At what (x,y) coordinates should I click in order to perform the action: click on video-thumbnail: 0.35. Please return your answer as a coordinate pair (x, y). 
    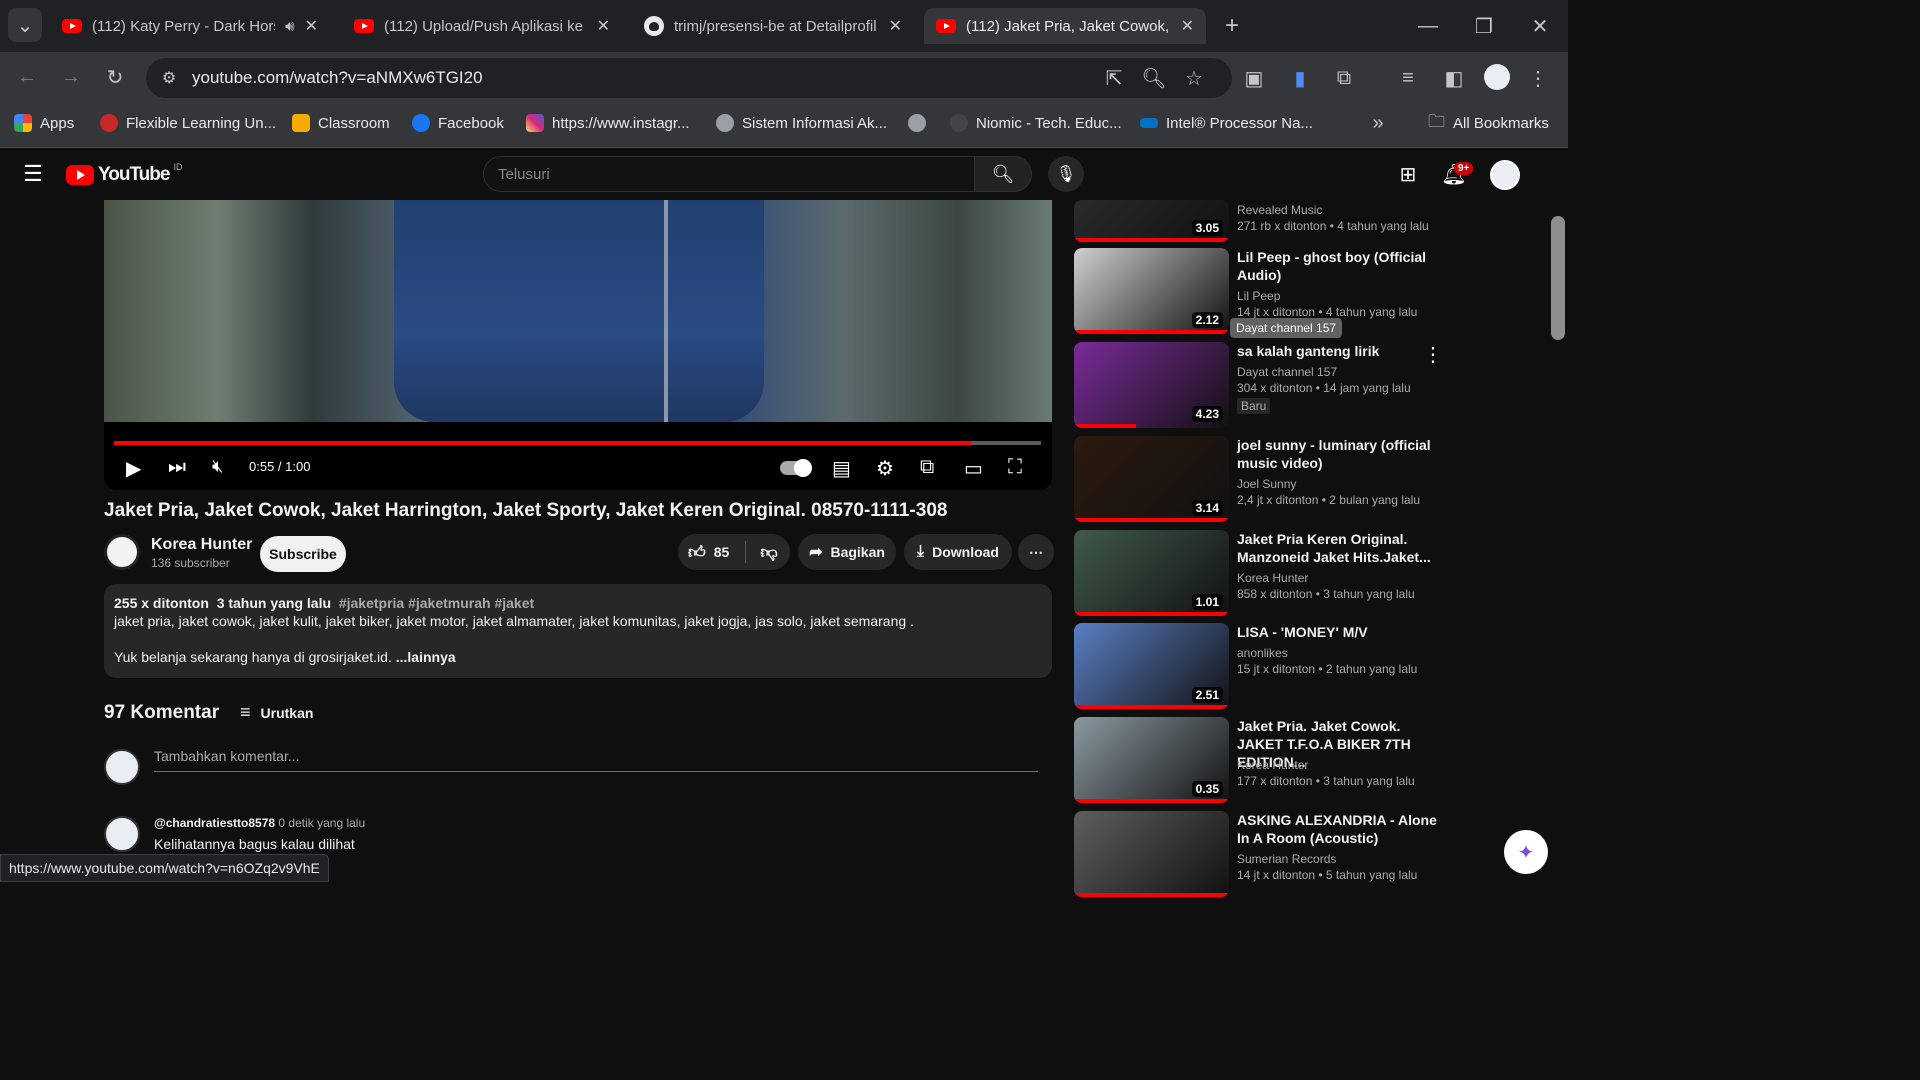
    Looking at the image, I should click on (1151, 760).